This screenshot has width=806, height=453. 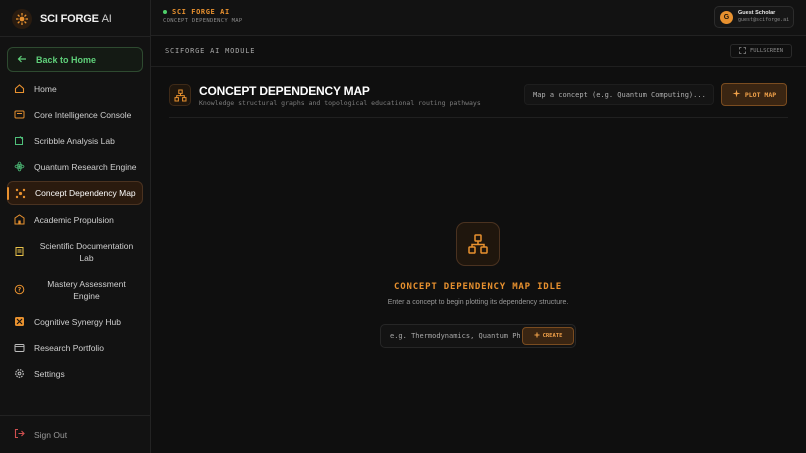 I want to click on sidebar-item-label: Research Portfolio, so click(x=69, y=347).